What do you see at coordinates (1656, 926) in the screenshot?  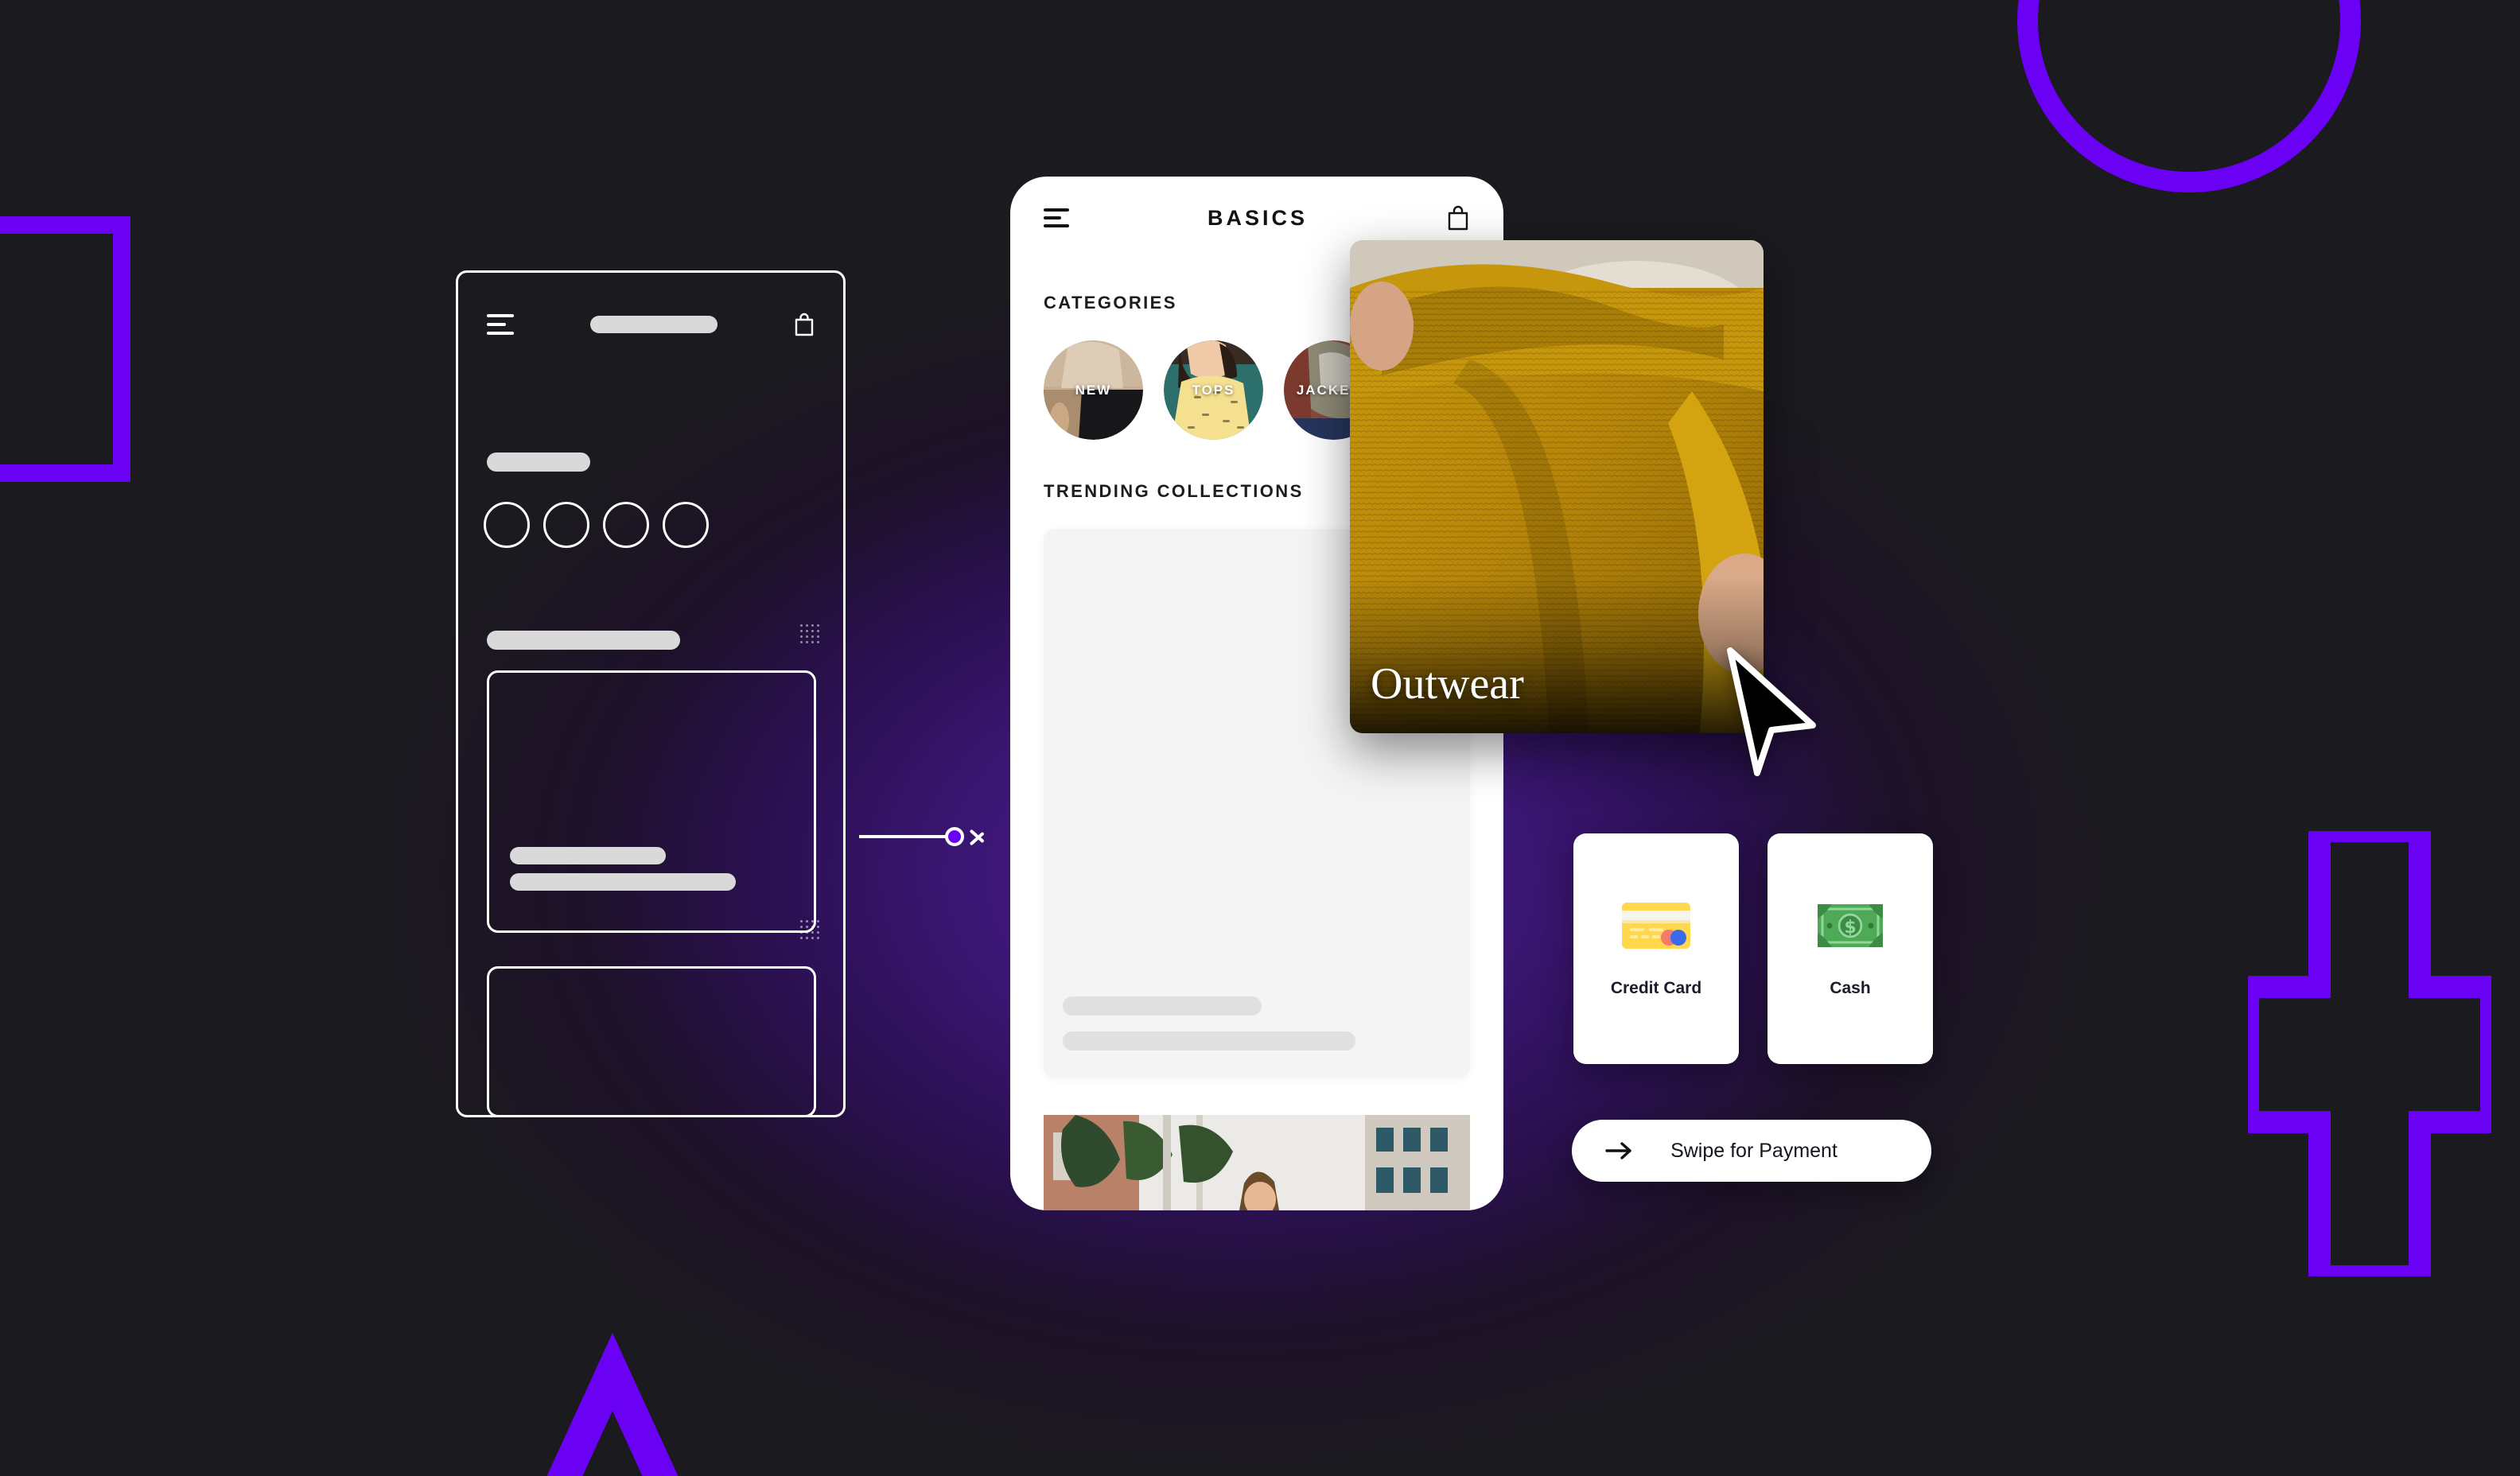 I see `credit-card-icon` at bounding box center [1656, 926].